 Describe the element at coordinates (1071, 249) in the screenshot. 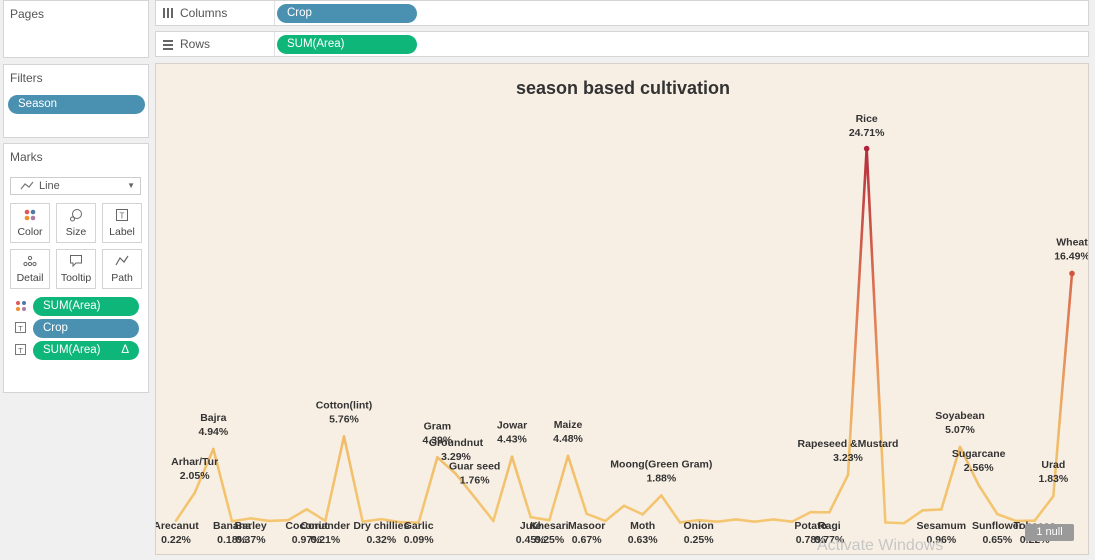

I see `data-label: Wheat 16.49%` at that location.